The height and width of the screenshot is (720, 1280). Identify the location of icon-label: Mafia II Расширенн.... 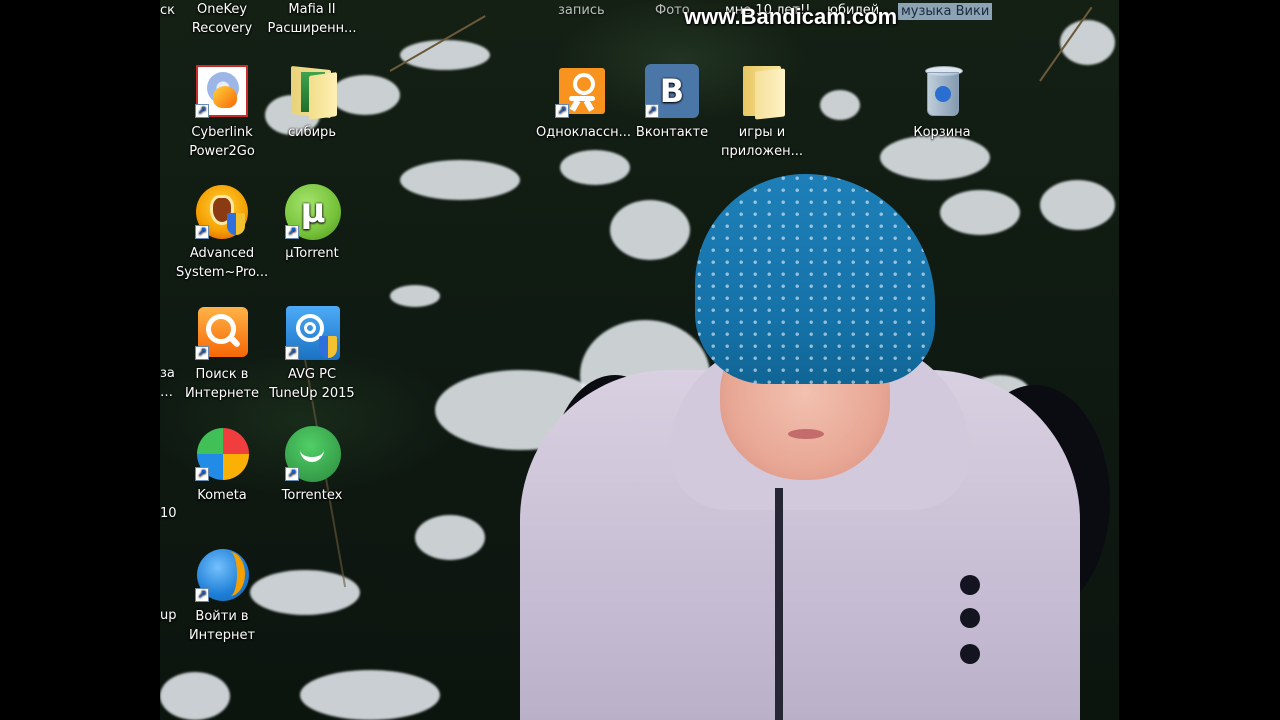
(312, 19).